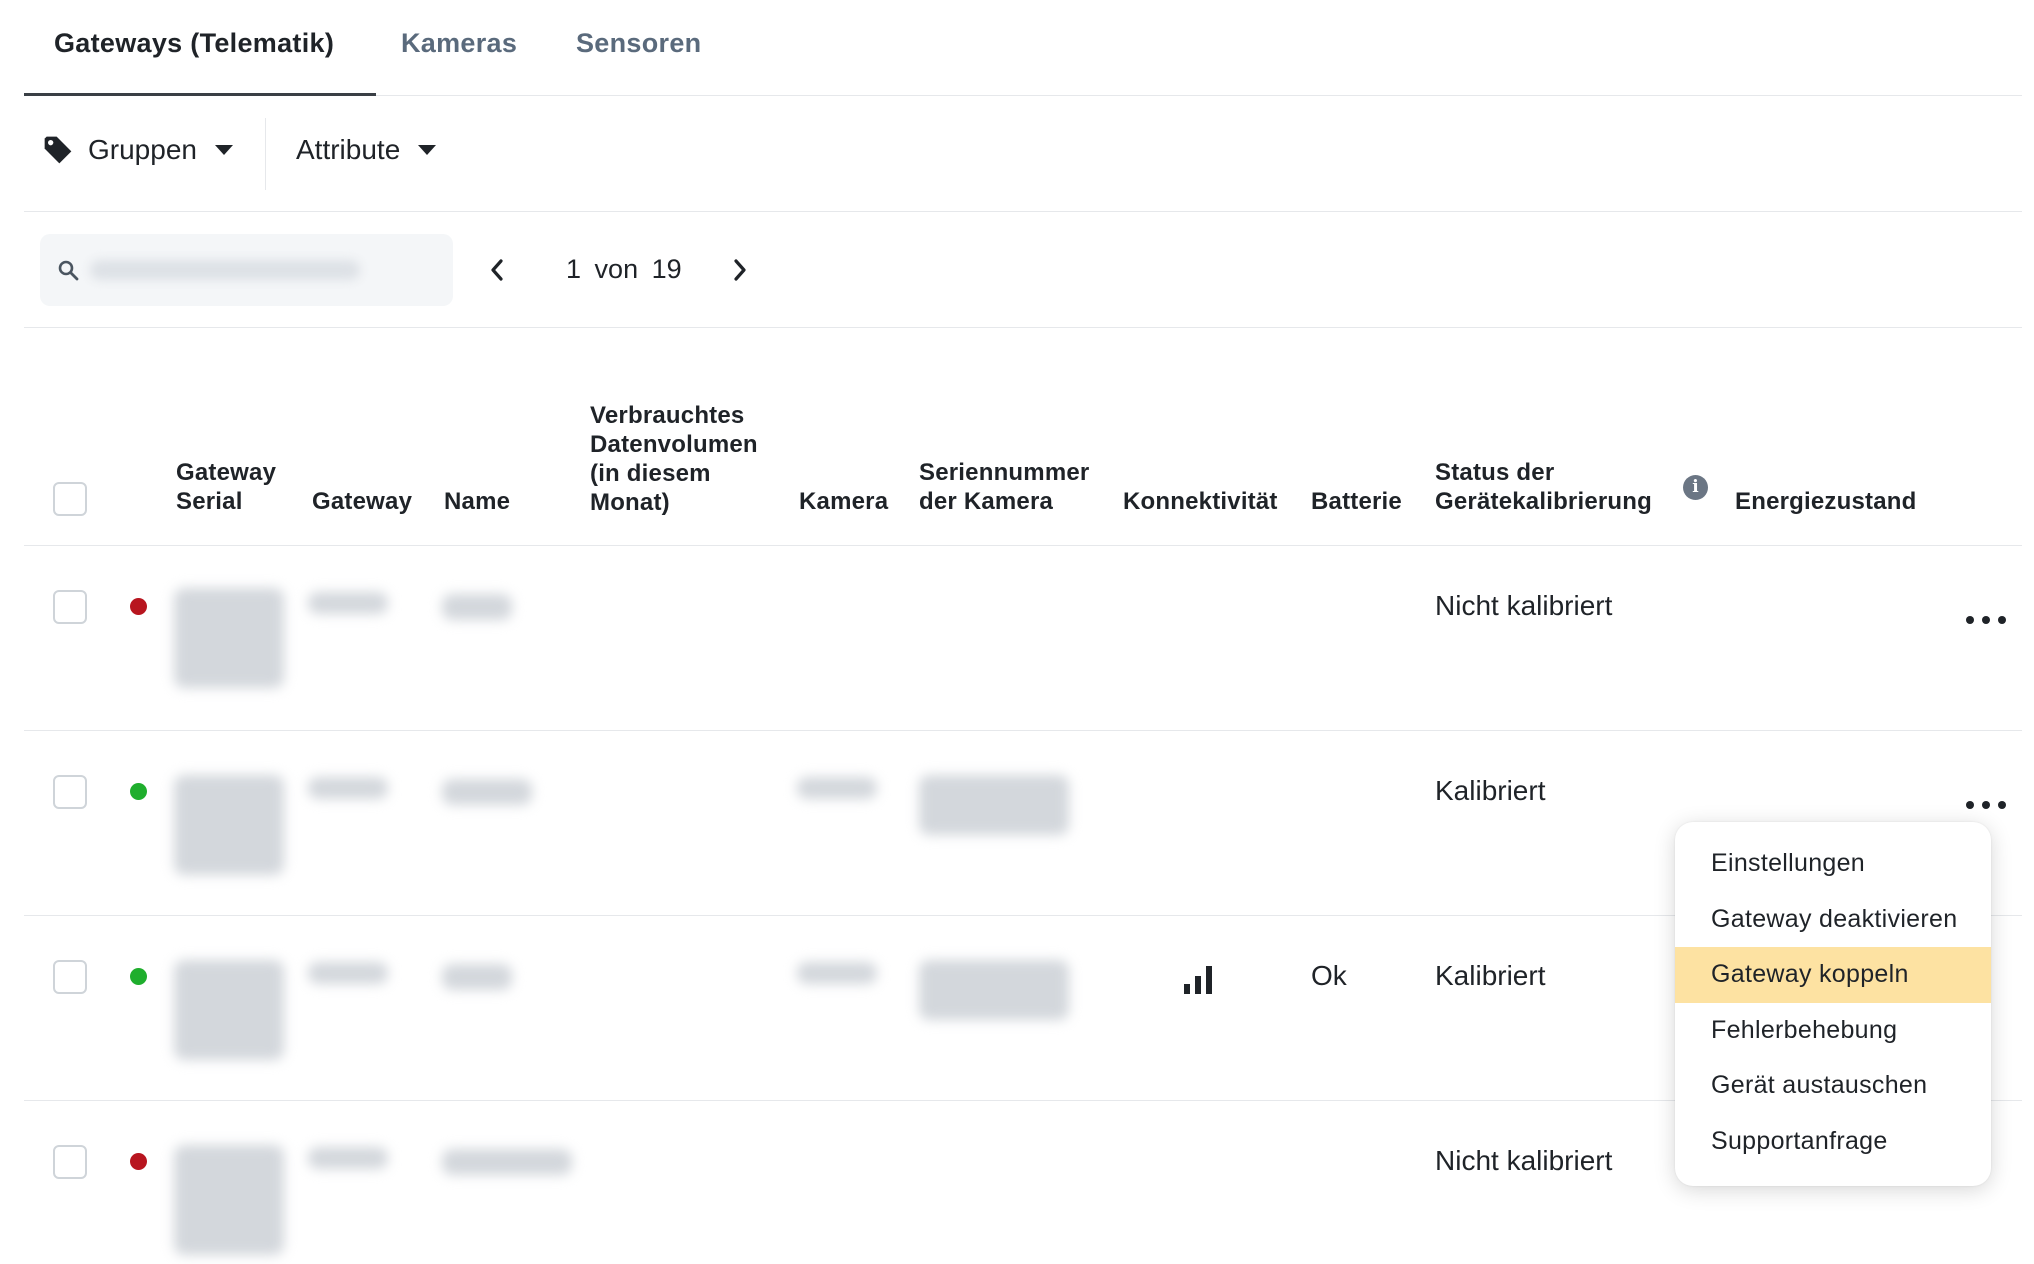  What do you see at coordinates (1356, 501) in the screenshot?
I see `header-battery: Batterie` at bounding box center [1356, 501].